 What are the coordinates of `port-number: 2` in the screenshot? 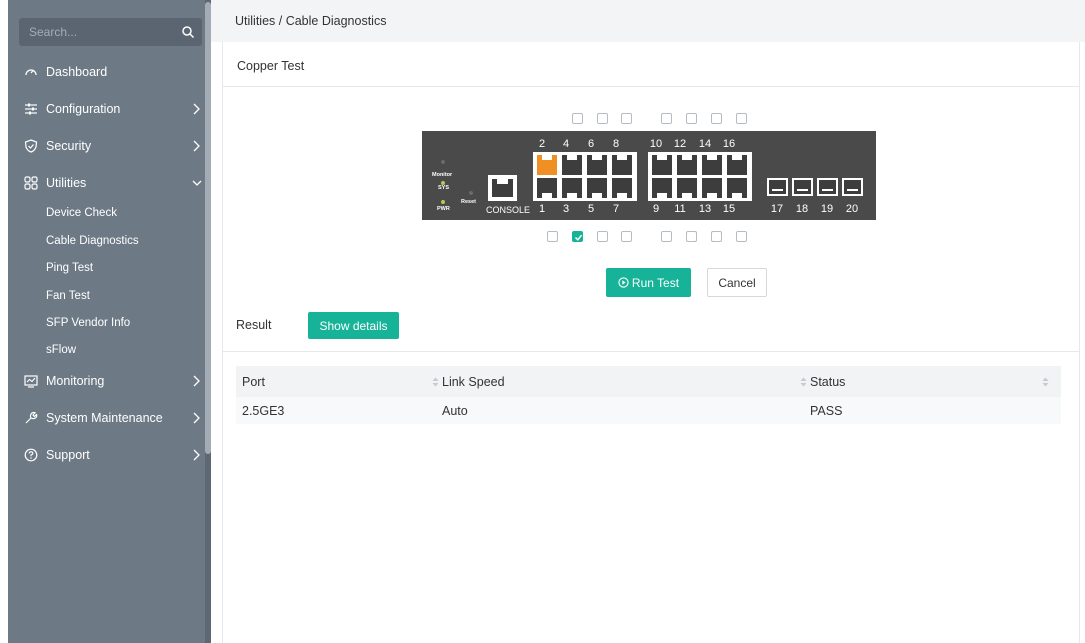 It's located at (542, 144).